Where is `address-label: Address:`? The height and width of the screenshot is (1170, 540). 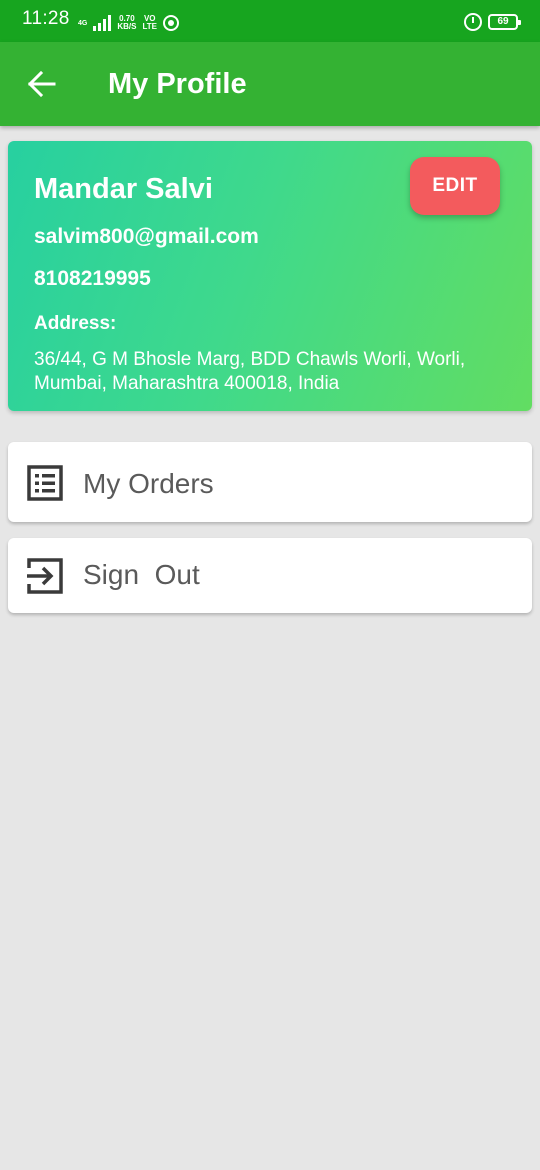
address-label: Address: is located at coordinates (75, 323).